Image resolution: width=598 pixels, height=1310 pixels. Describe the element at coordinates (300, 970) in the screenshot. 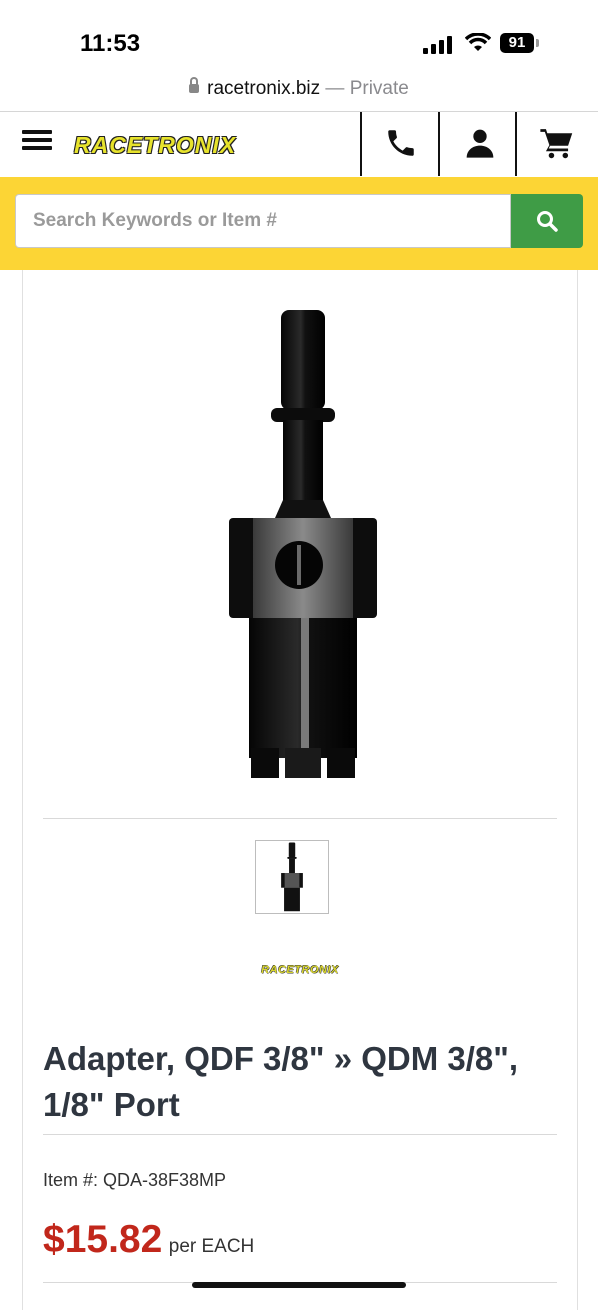

I see `brand-logo: RACETRONIX` at that location.